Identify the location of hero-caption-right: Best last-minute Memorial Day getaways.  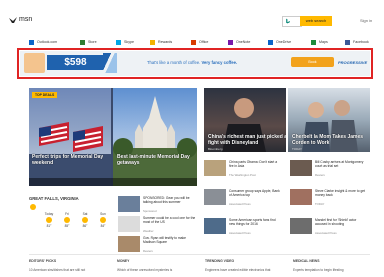
(155, 160).